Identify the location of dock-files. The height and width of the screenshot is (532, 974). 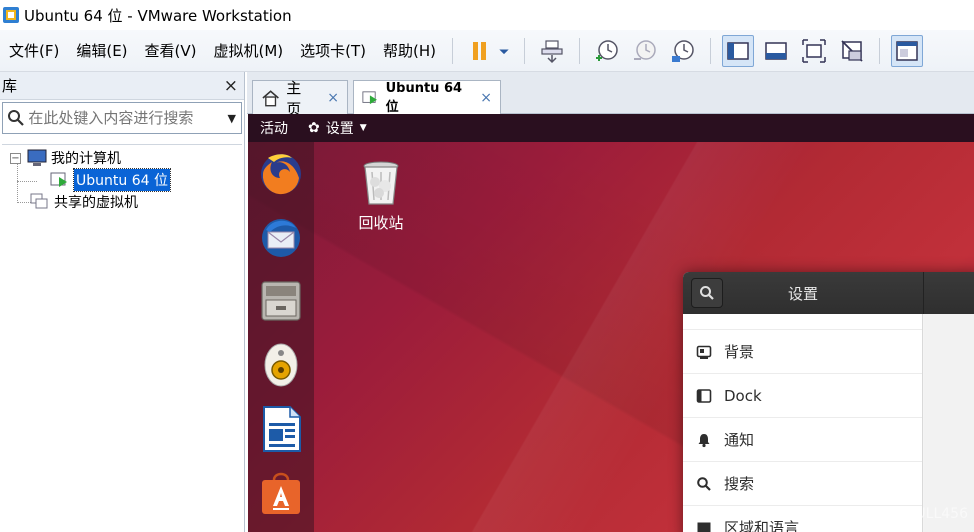
(281, 301).